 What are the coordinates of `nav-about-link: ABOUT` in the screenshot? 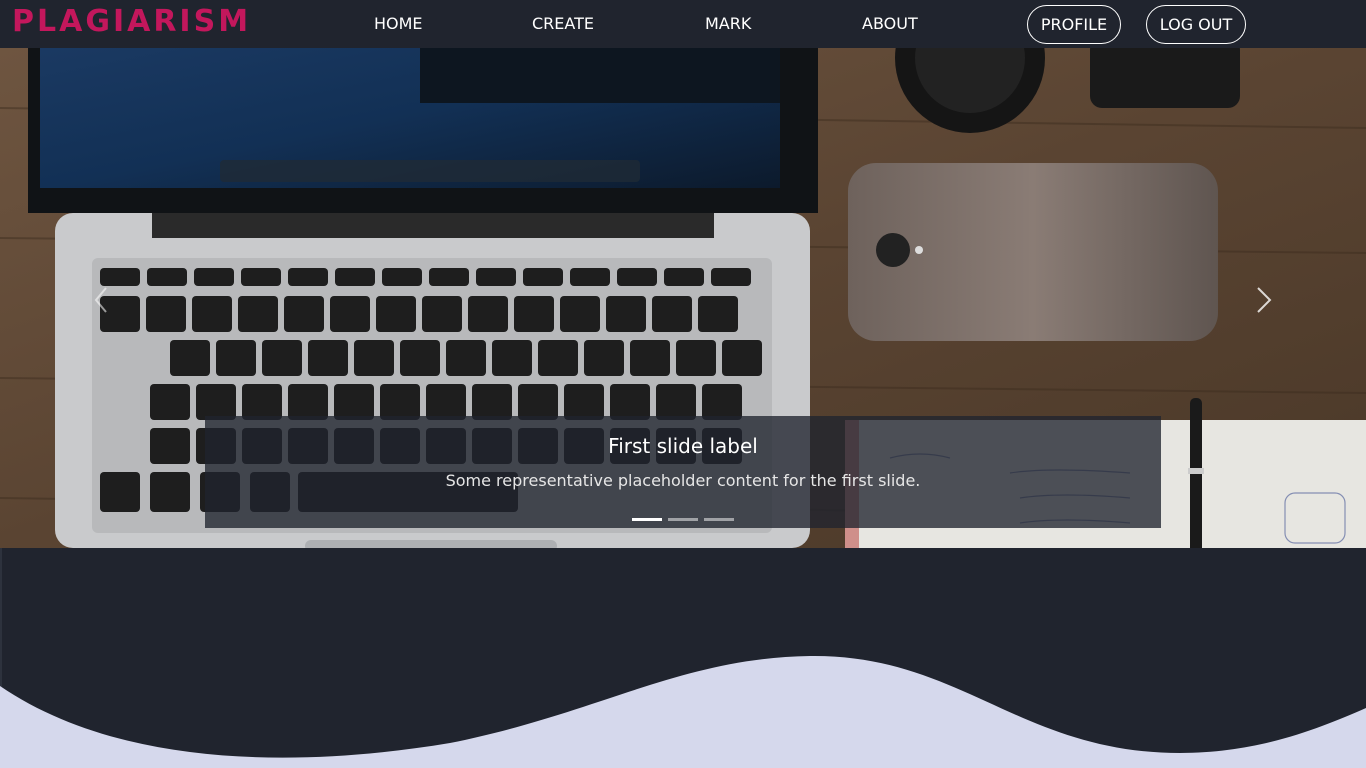 It's located at (890, 23).